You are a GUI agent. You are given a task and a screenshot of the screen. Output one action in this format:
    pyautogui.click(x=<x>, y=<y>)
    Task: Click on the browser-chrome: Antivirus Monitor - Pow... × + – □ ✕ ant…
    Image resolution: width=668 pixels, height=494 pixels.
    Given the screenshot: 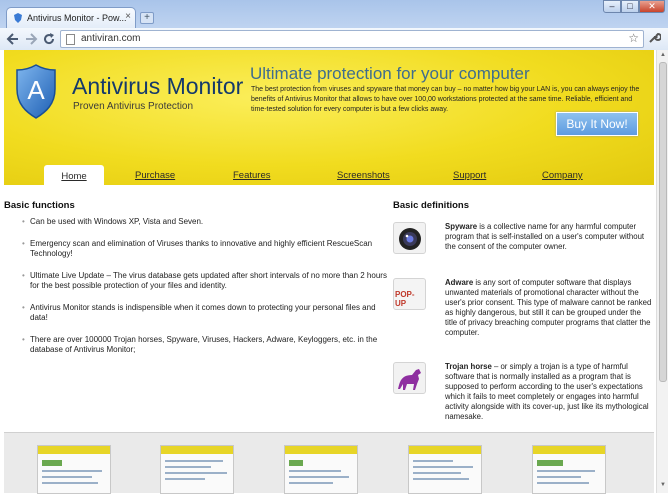 What is the action you would take?
    pyautogui.click(x=334, y=25)
    